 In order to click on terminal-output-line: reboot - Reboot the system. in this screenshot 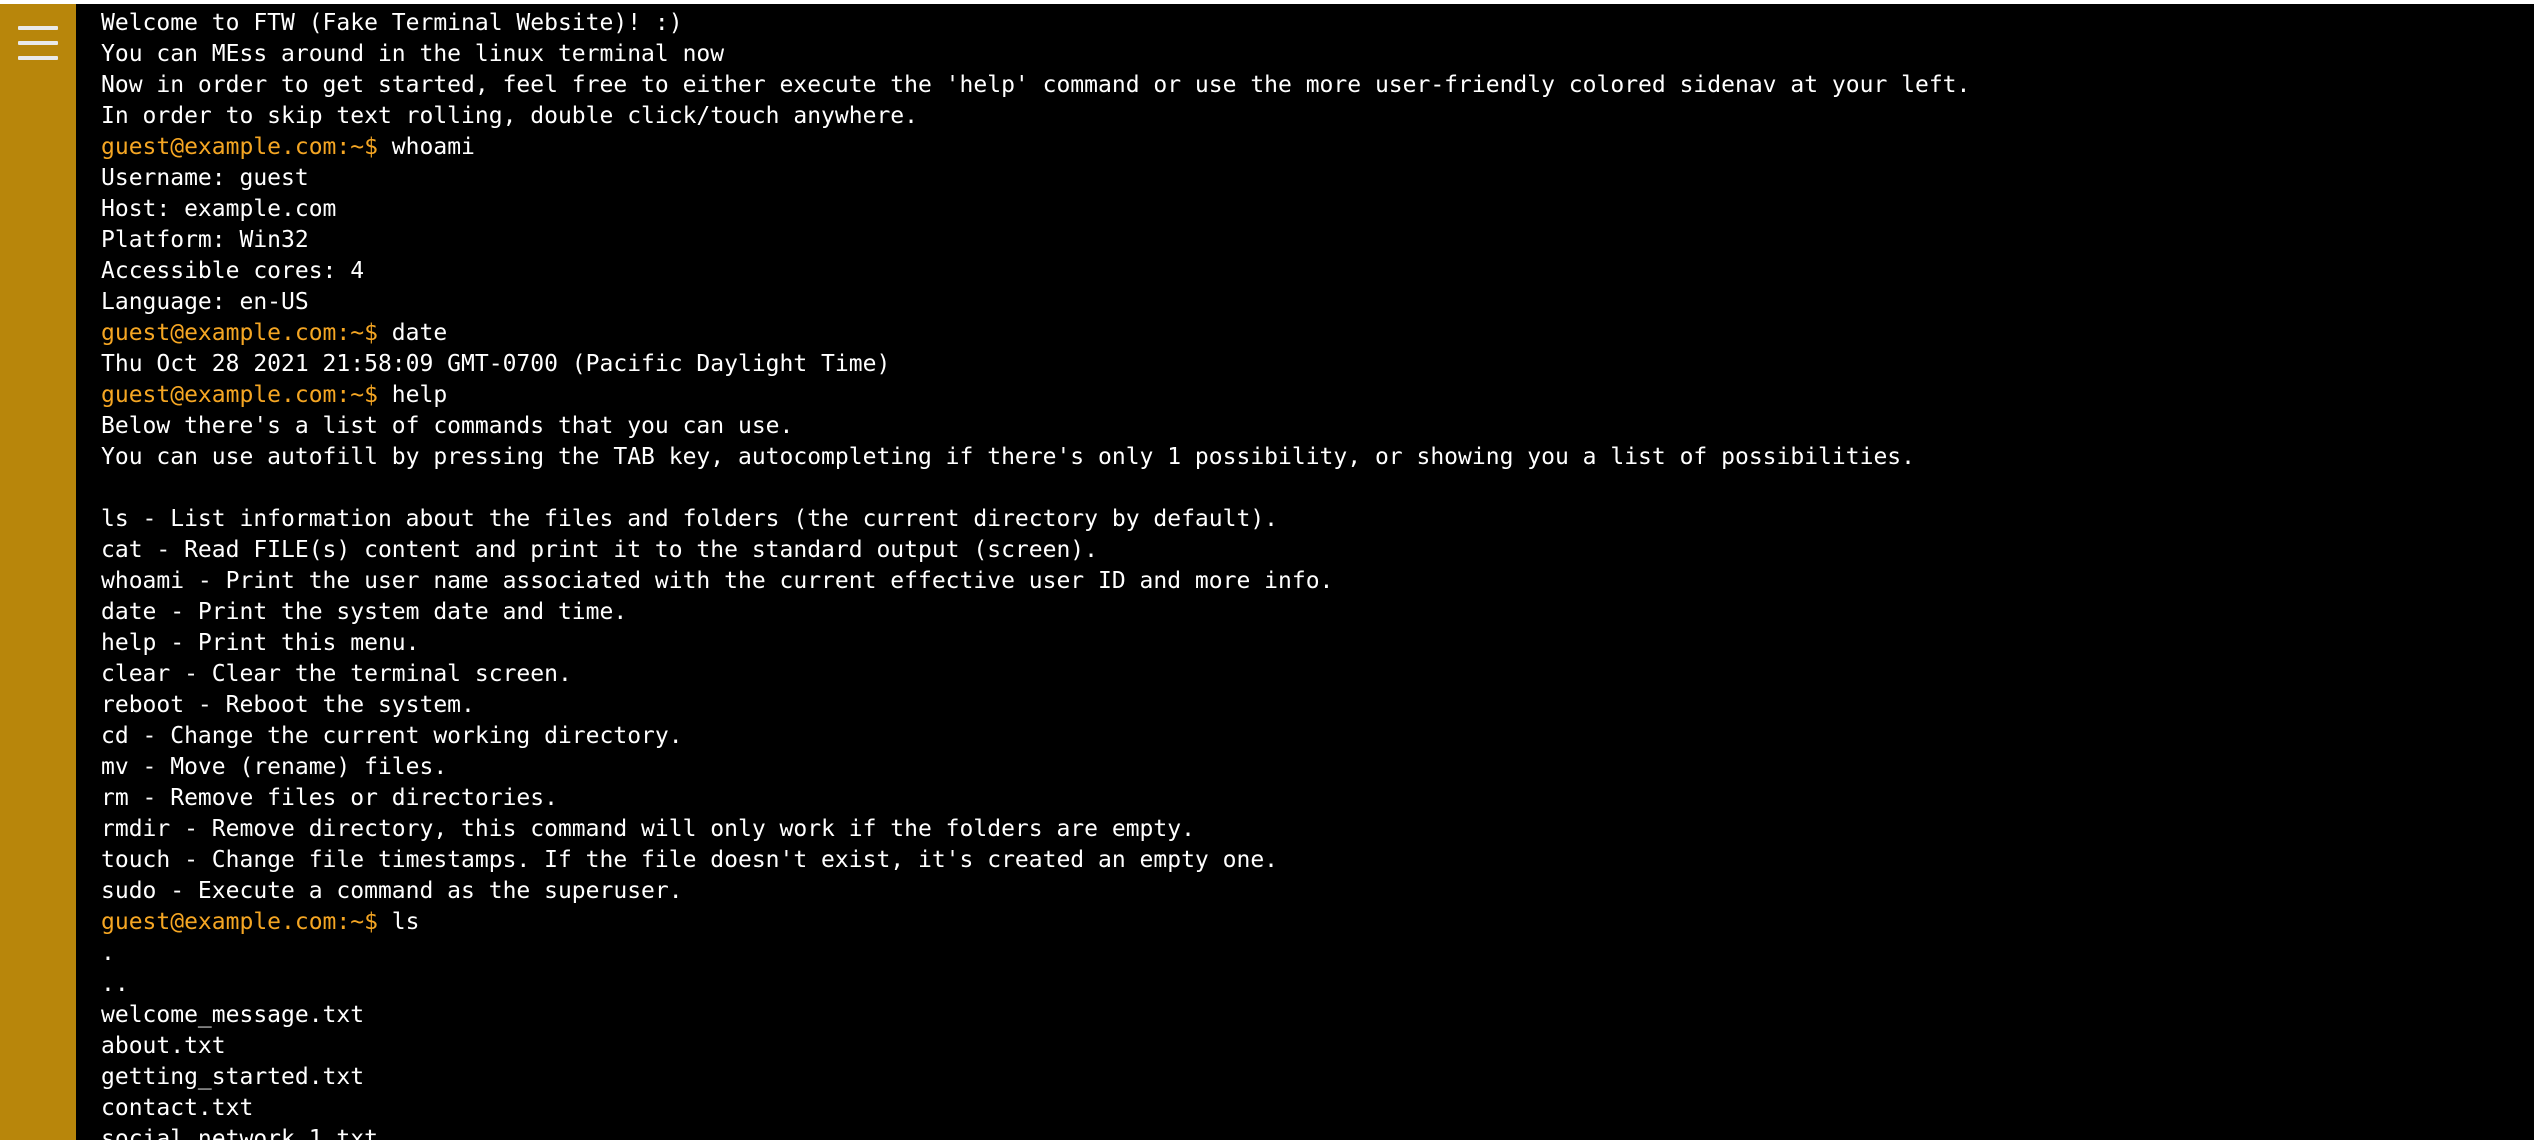, I will do `click(1301, 705)`.